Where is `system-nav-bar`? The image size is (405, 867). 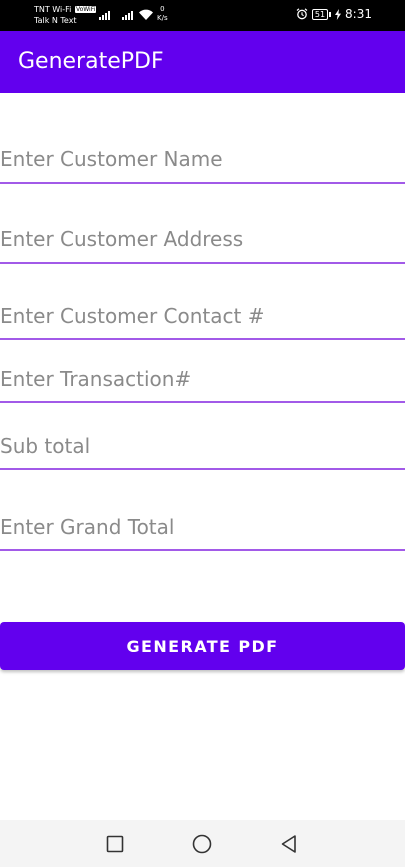 system-nav-bar is located at coordinates (202, 843).